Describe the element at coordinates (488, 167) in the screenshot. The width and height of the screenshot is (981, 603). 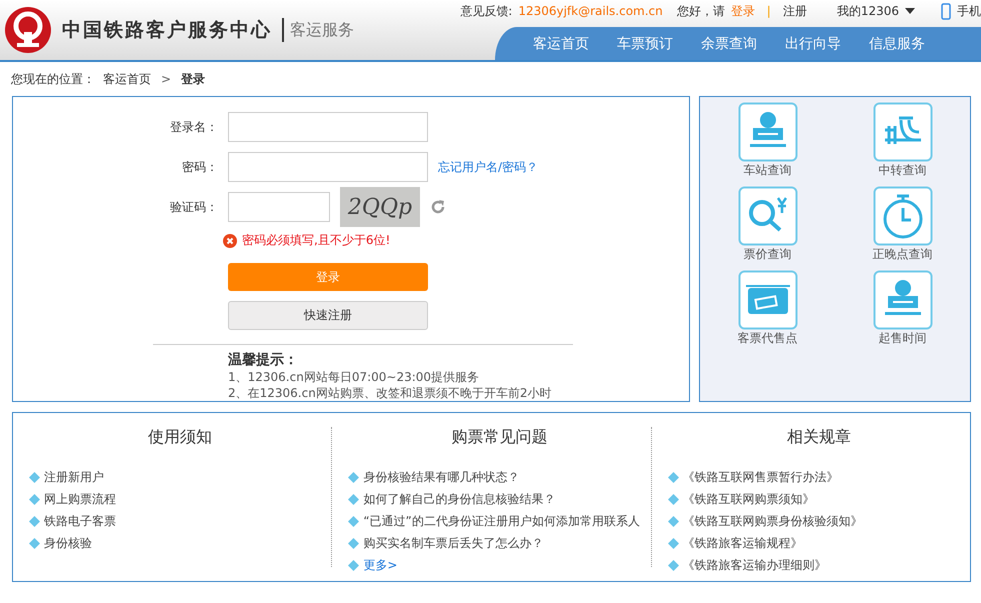
I see `forgot-password-link: 忘记用户名/密码？` at that location.